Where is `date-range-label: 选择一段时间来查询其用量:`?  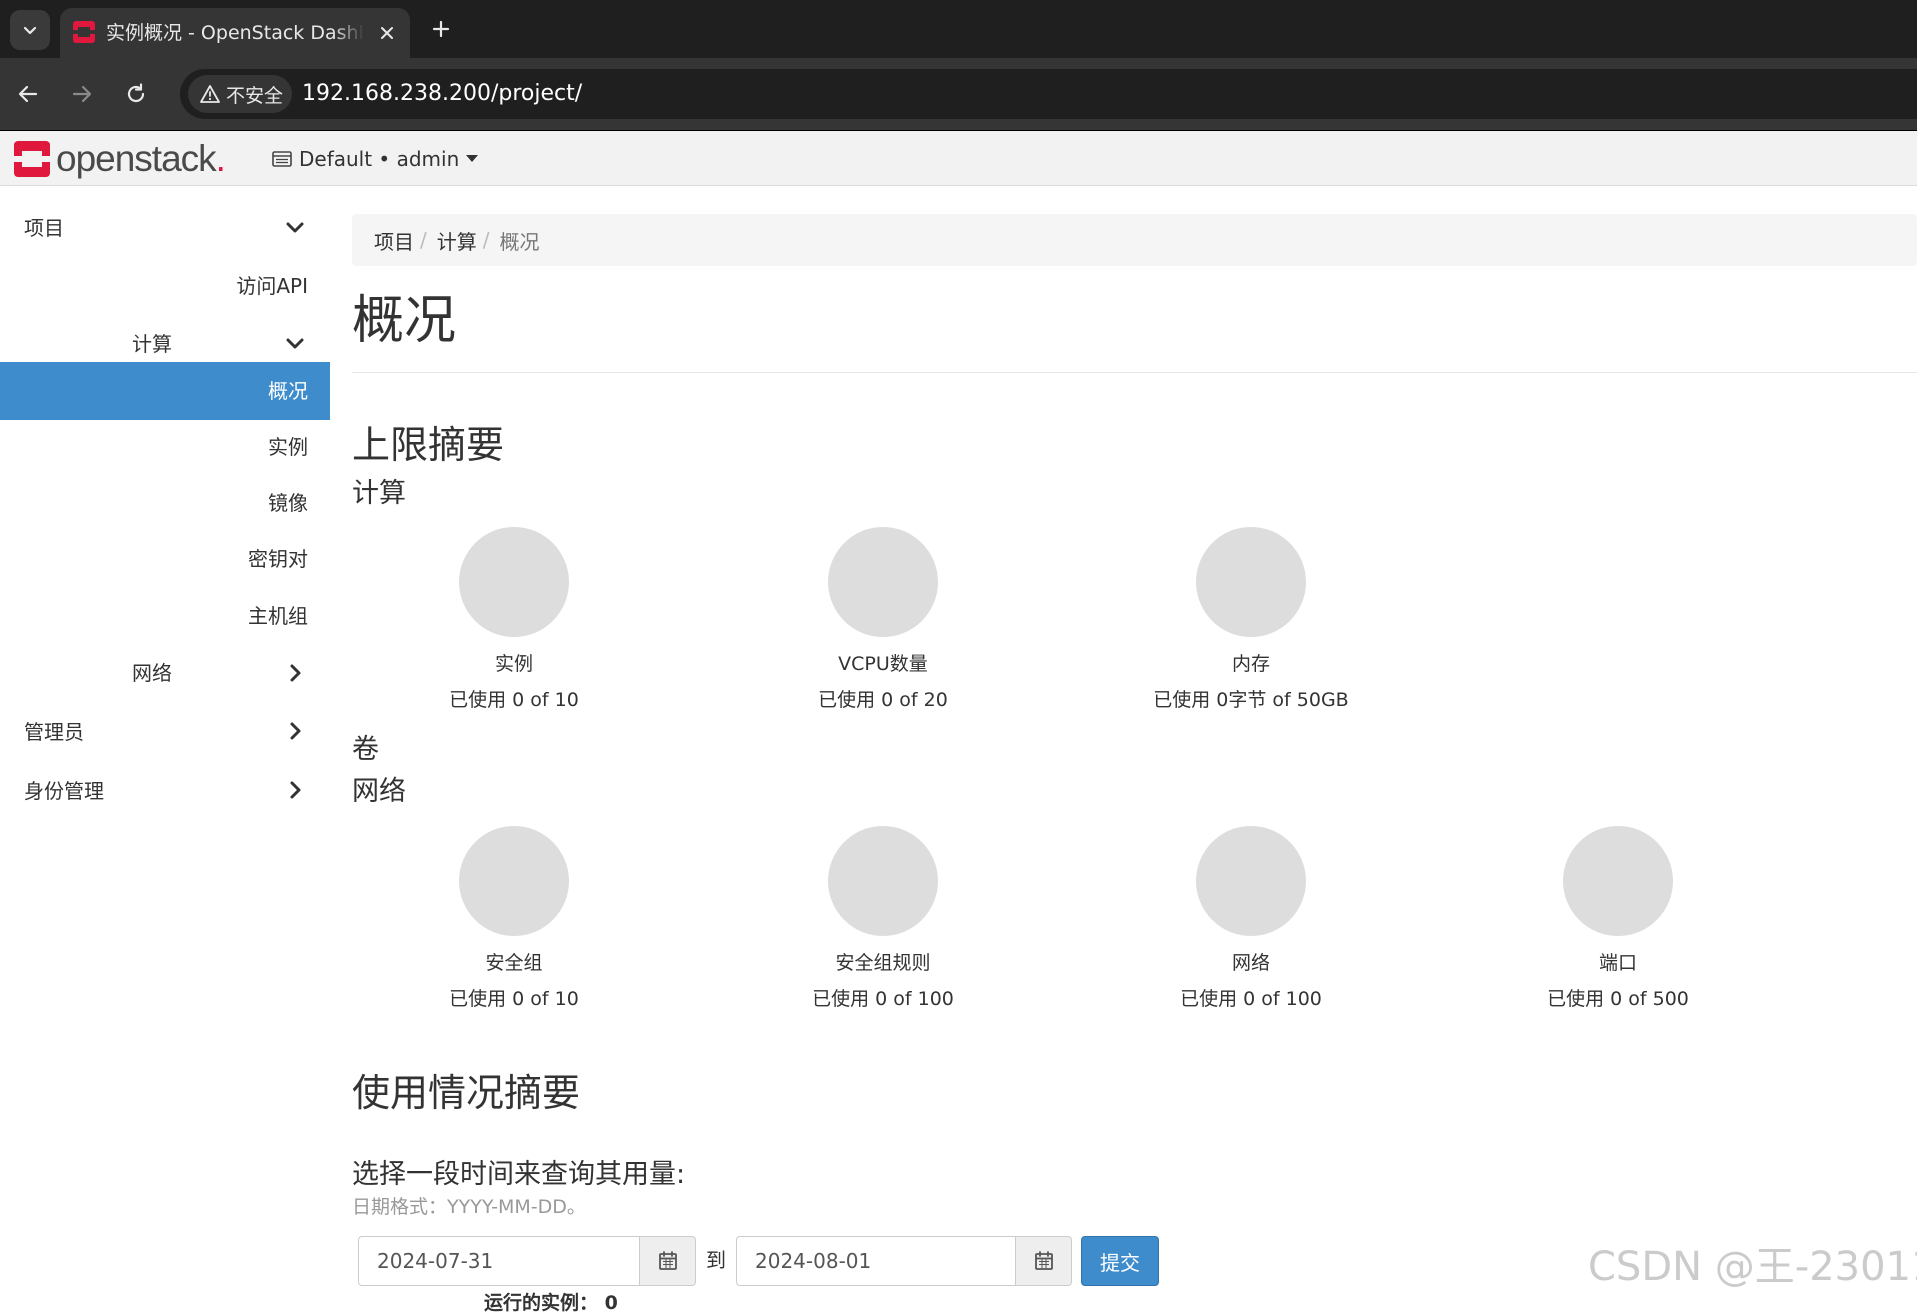
date-range-label: 选择一段时间来查询其用量: is located at coordinates (519, 1174).